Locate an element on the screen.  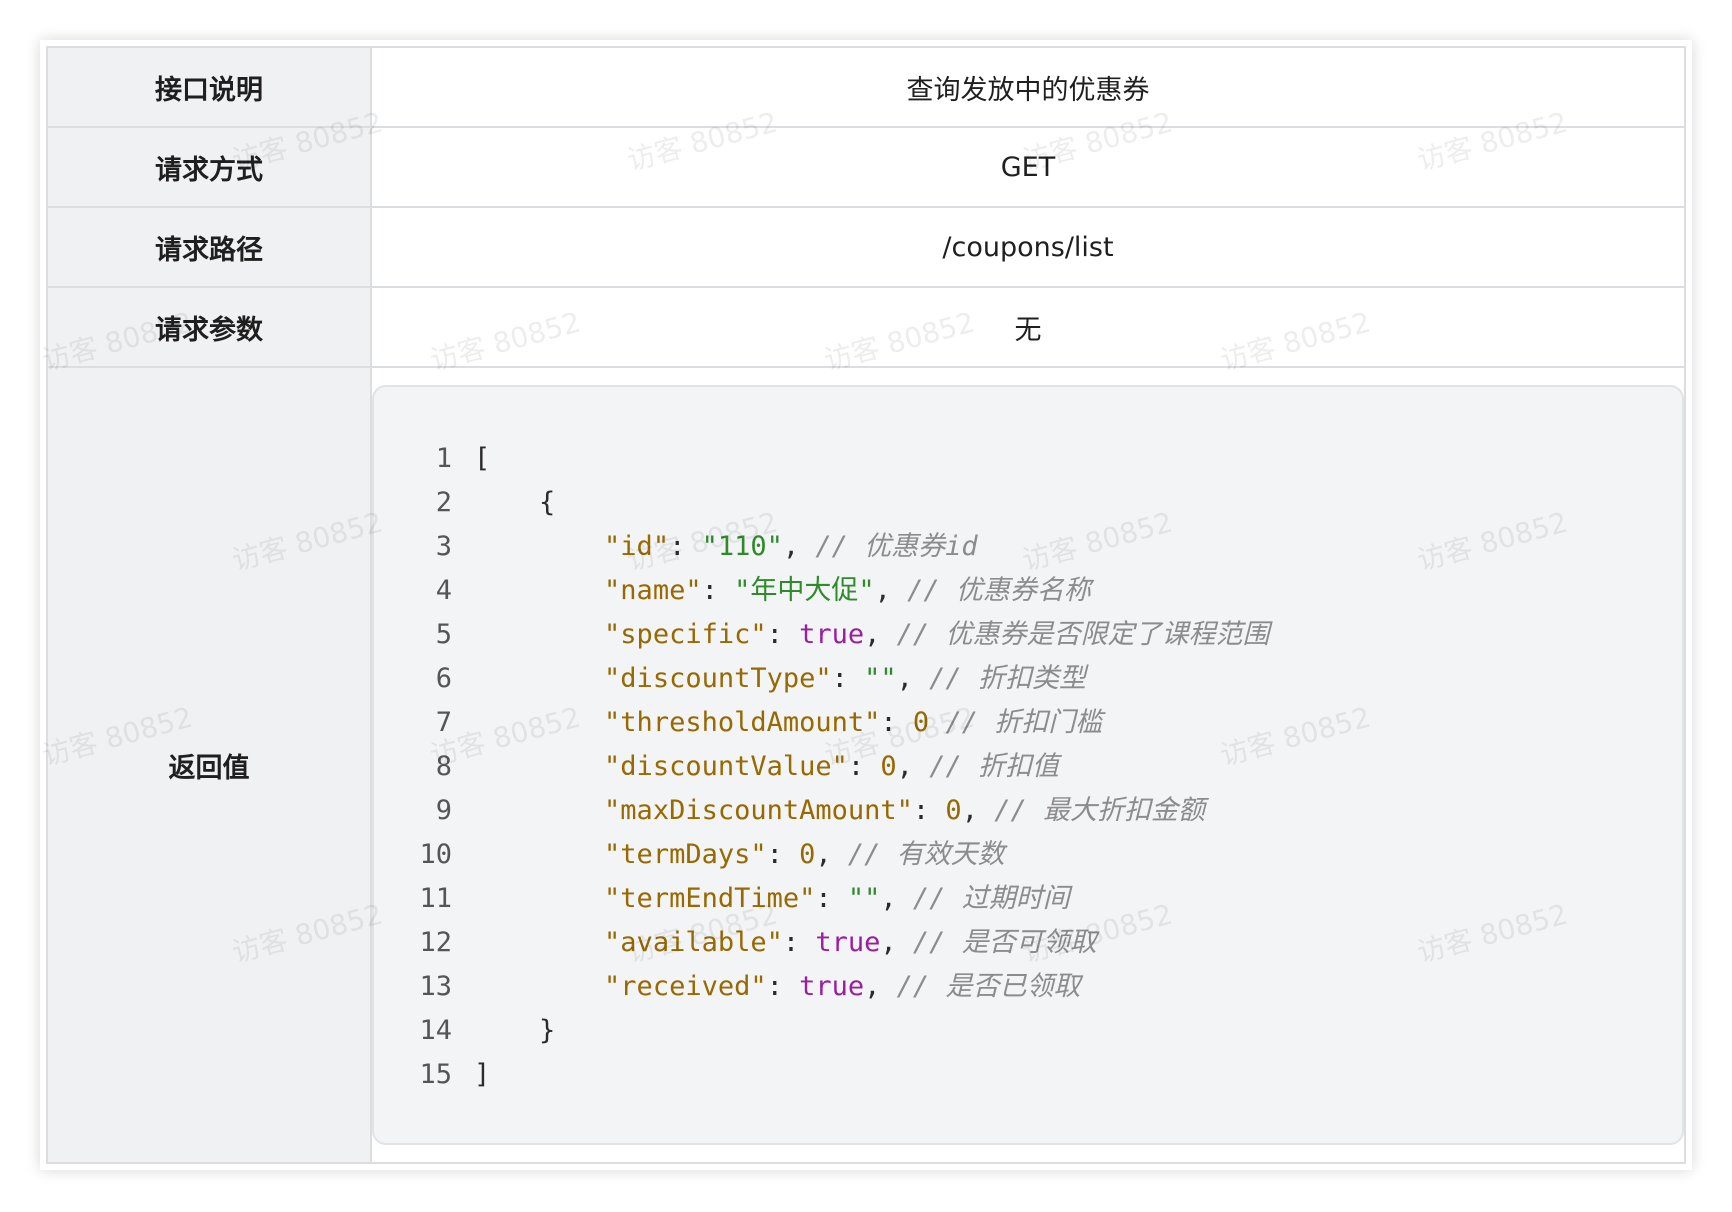
code-text: "thresholdAmount": 0 // 折扣门槛 is located at coordinates (853, 722).